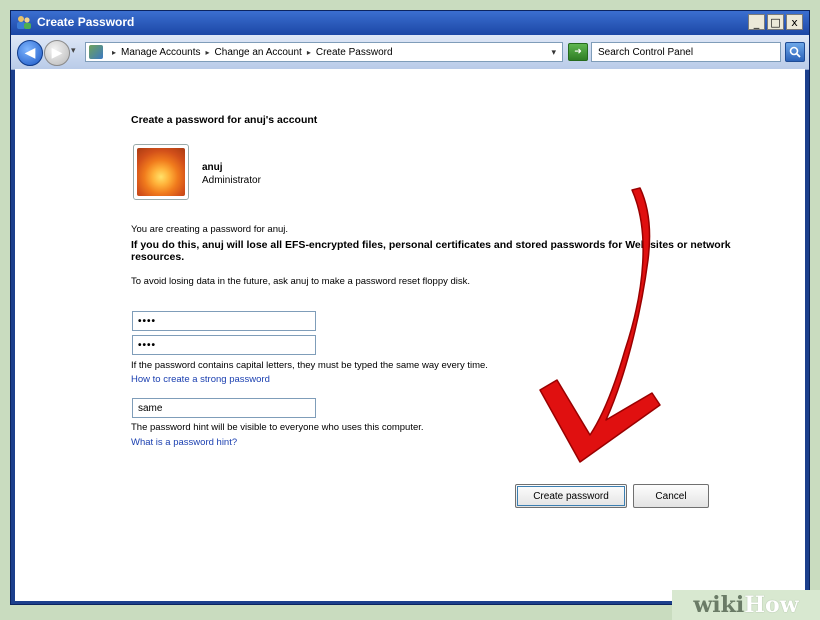 The width and height of the screenshot is (820, 620). I want to click on users-icon, so click(24, 22).